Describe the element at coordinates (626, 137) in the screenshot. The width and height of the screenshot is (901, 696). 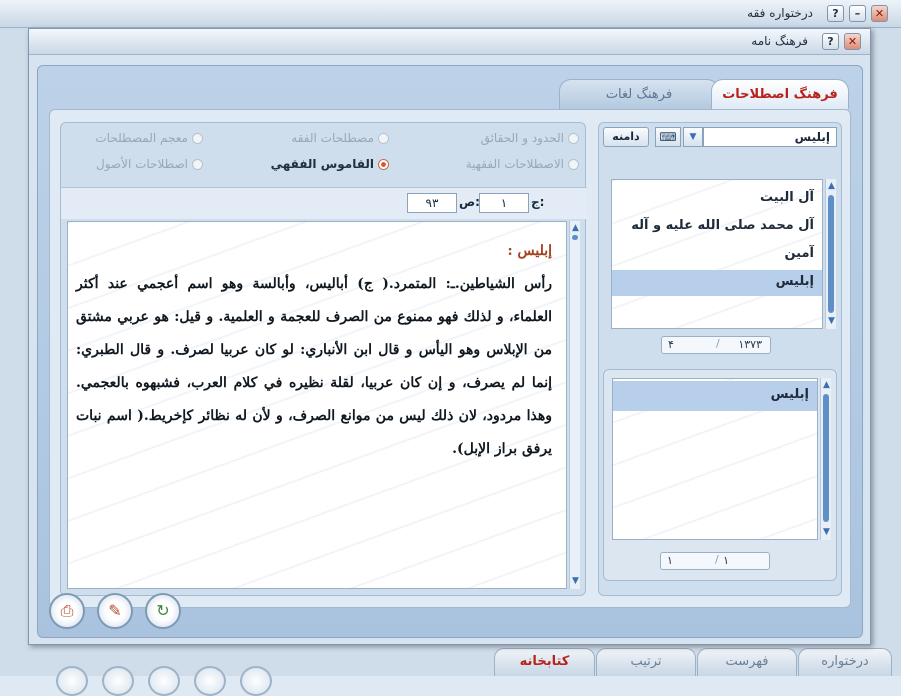
I see `domain-button: دامنه` at that location.